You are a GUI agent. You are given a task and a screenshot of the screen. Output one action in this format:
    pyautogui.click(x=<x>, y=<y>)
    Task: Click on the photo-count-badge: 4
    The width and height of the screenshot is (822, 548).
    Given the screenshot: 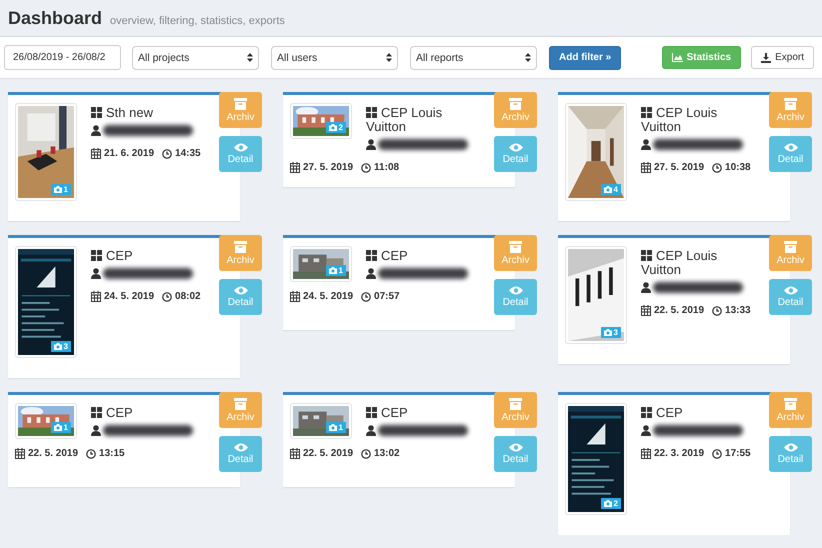 What is the action you would take?
    pyautogui.click(x=610, y=189)
    